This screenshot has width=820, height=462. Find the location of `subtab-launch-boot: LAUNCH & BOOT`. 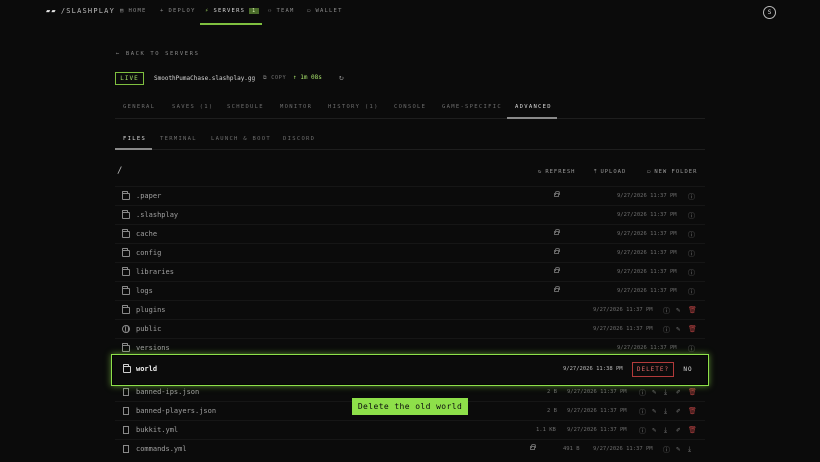

subtab-launch-boot: LAUNCH & BOOT is located at coordinates (241, 139).